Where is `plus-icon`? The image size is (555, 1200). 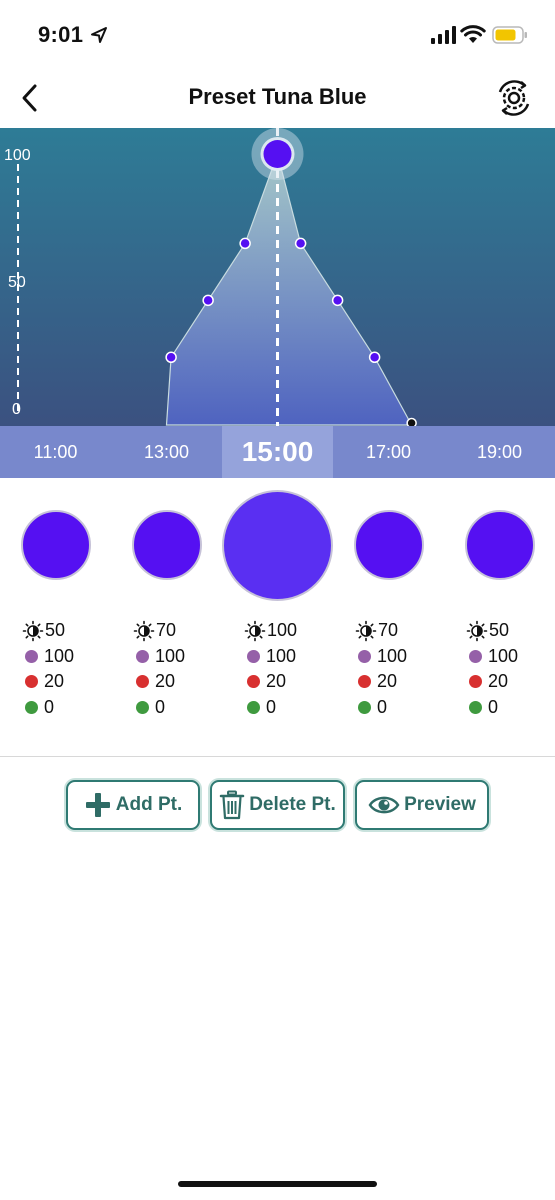
plus-icon is located at coordinates (97, 805).